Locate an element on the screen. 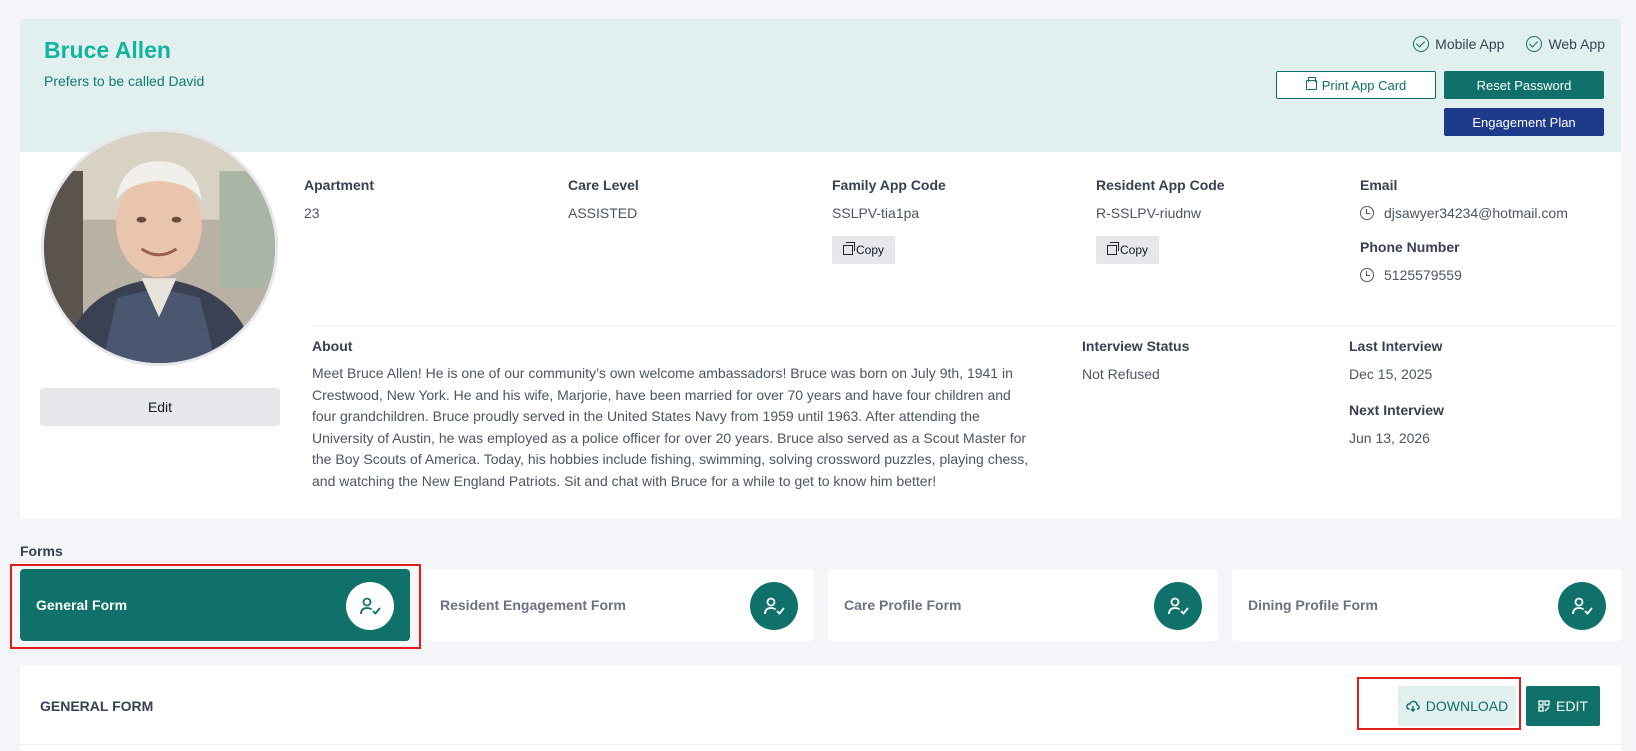  field-care-level: Care Level ASSISTED is located at coordinates (603, 199).